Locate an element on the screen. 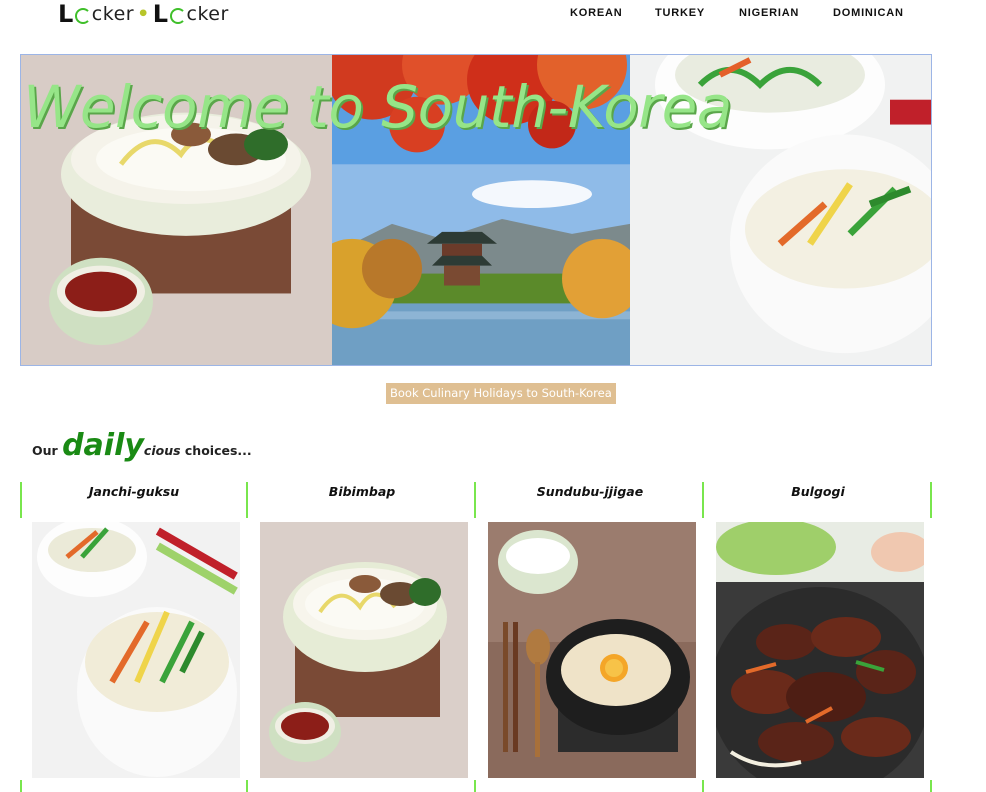 The height and width of the screenshot is (792, 986). bibimbap-photo is located at coordinates (364, 650).